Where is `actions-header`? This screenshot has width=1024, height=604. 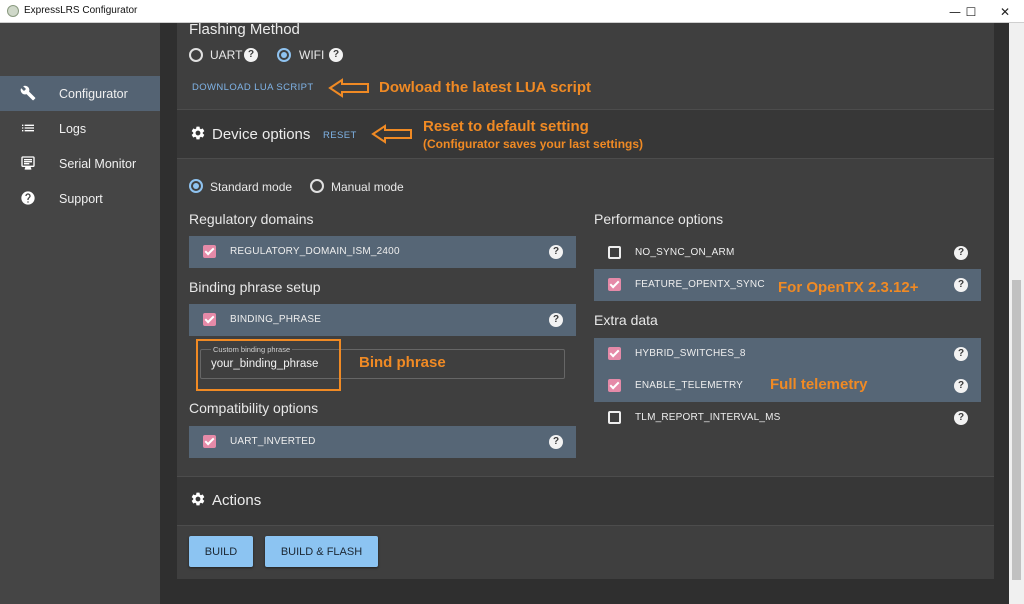
actions-header is located at coordinates (585, 501).